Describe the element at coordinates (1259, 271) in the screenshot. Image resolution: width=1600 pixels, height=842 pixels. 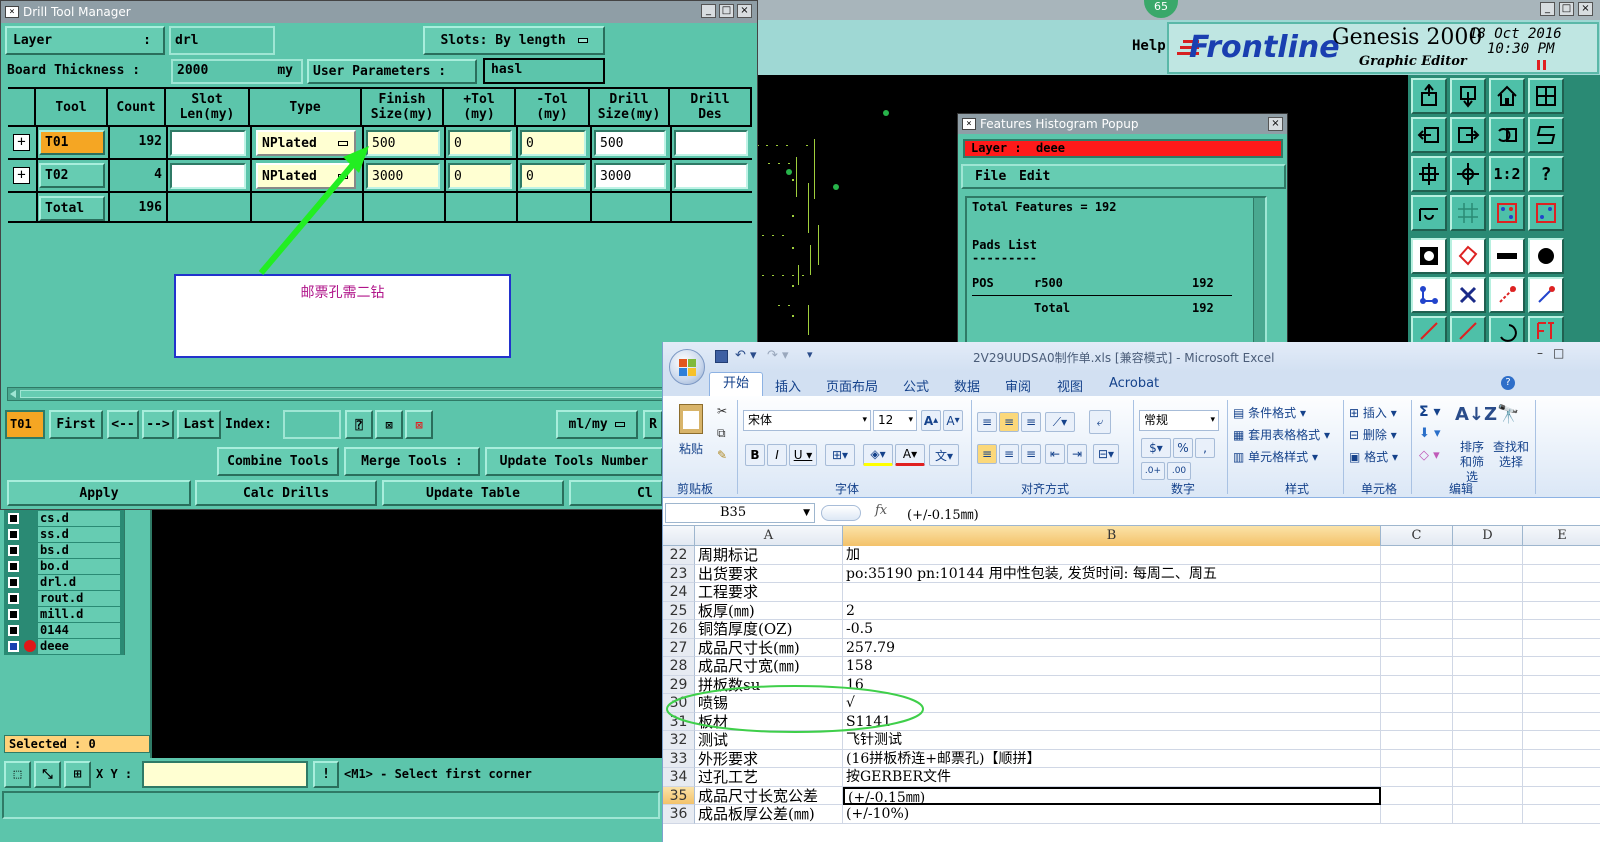
I see `hist-scrollbar` at that location.